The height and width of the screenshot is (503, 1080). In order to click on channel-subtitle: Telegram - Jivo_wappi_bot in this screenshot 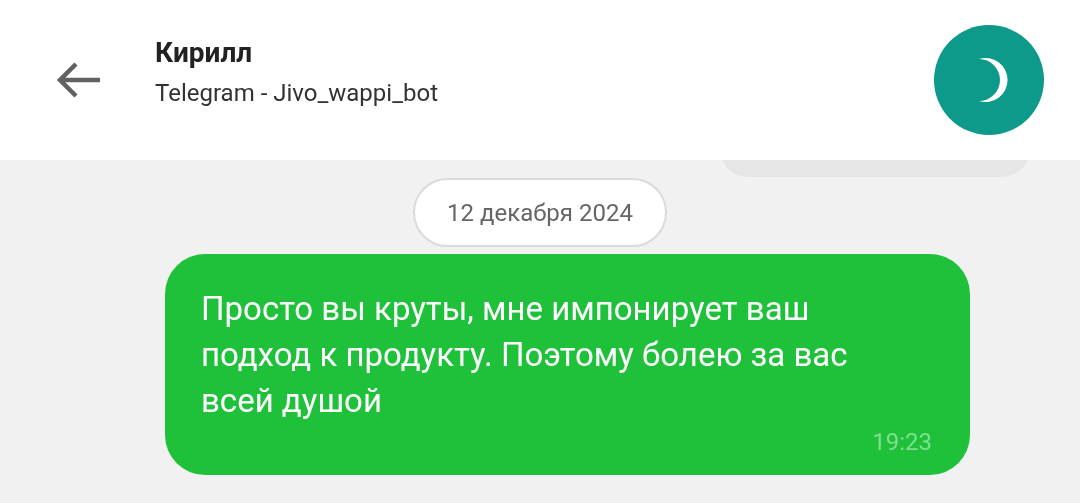, I will do `click(296, 93)`.